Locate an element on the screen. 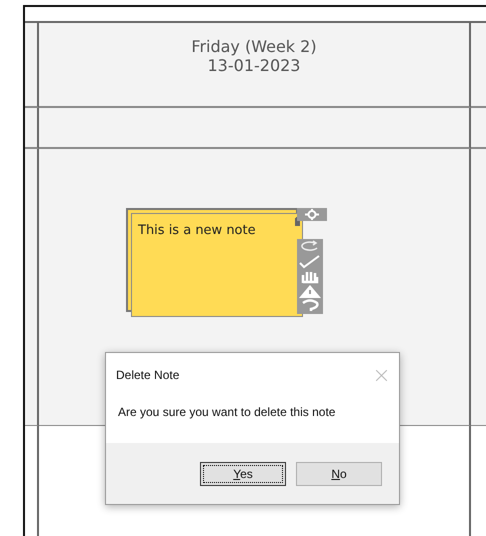 The width and height of the screenshot is (486, 536). question-icon is located at coordinates (310, 306).